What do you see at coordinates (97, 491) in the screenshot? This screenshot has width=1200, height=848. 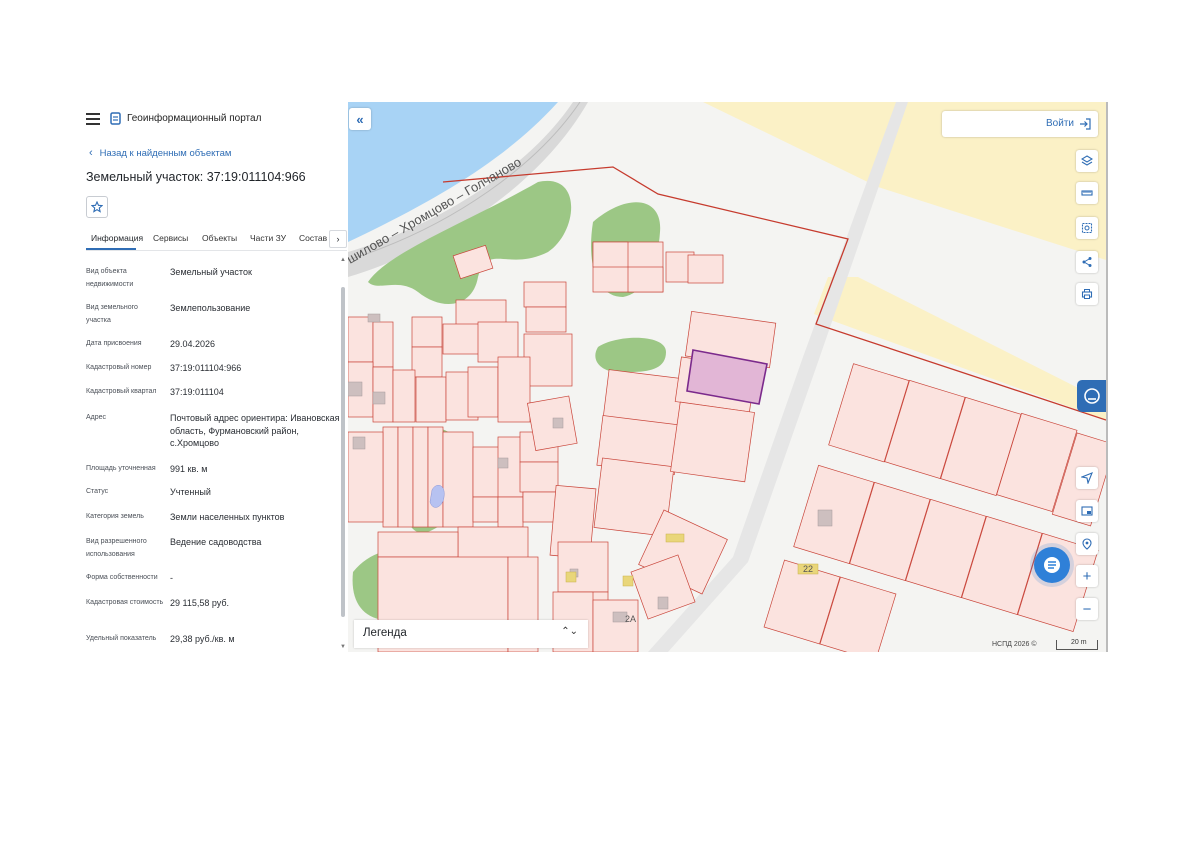 I see `prop-label-status: Статус` at bounding box center [97, 491].